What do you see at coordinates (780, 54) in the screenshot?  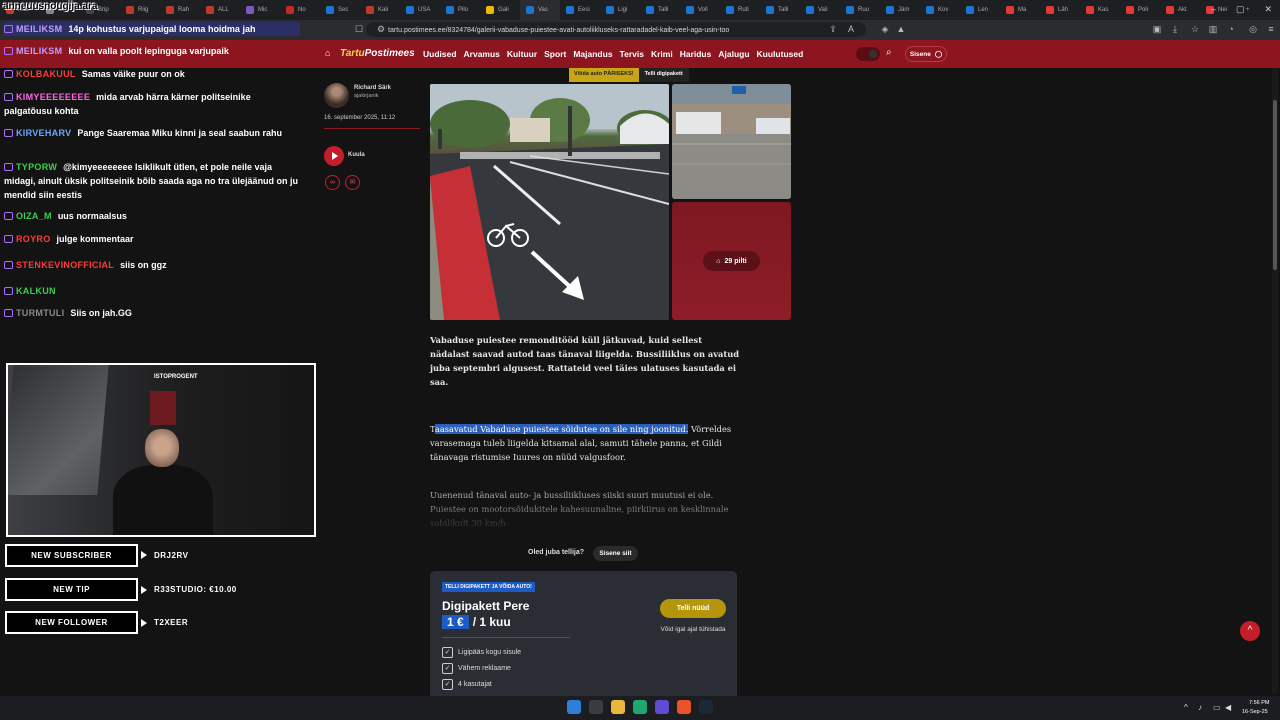 I see `nav-item: Kuulutused` at bounding box center [780, 54].